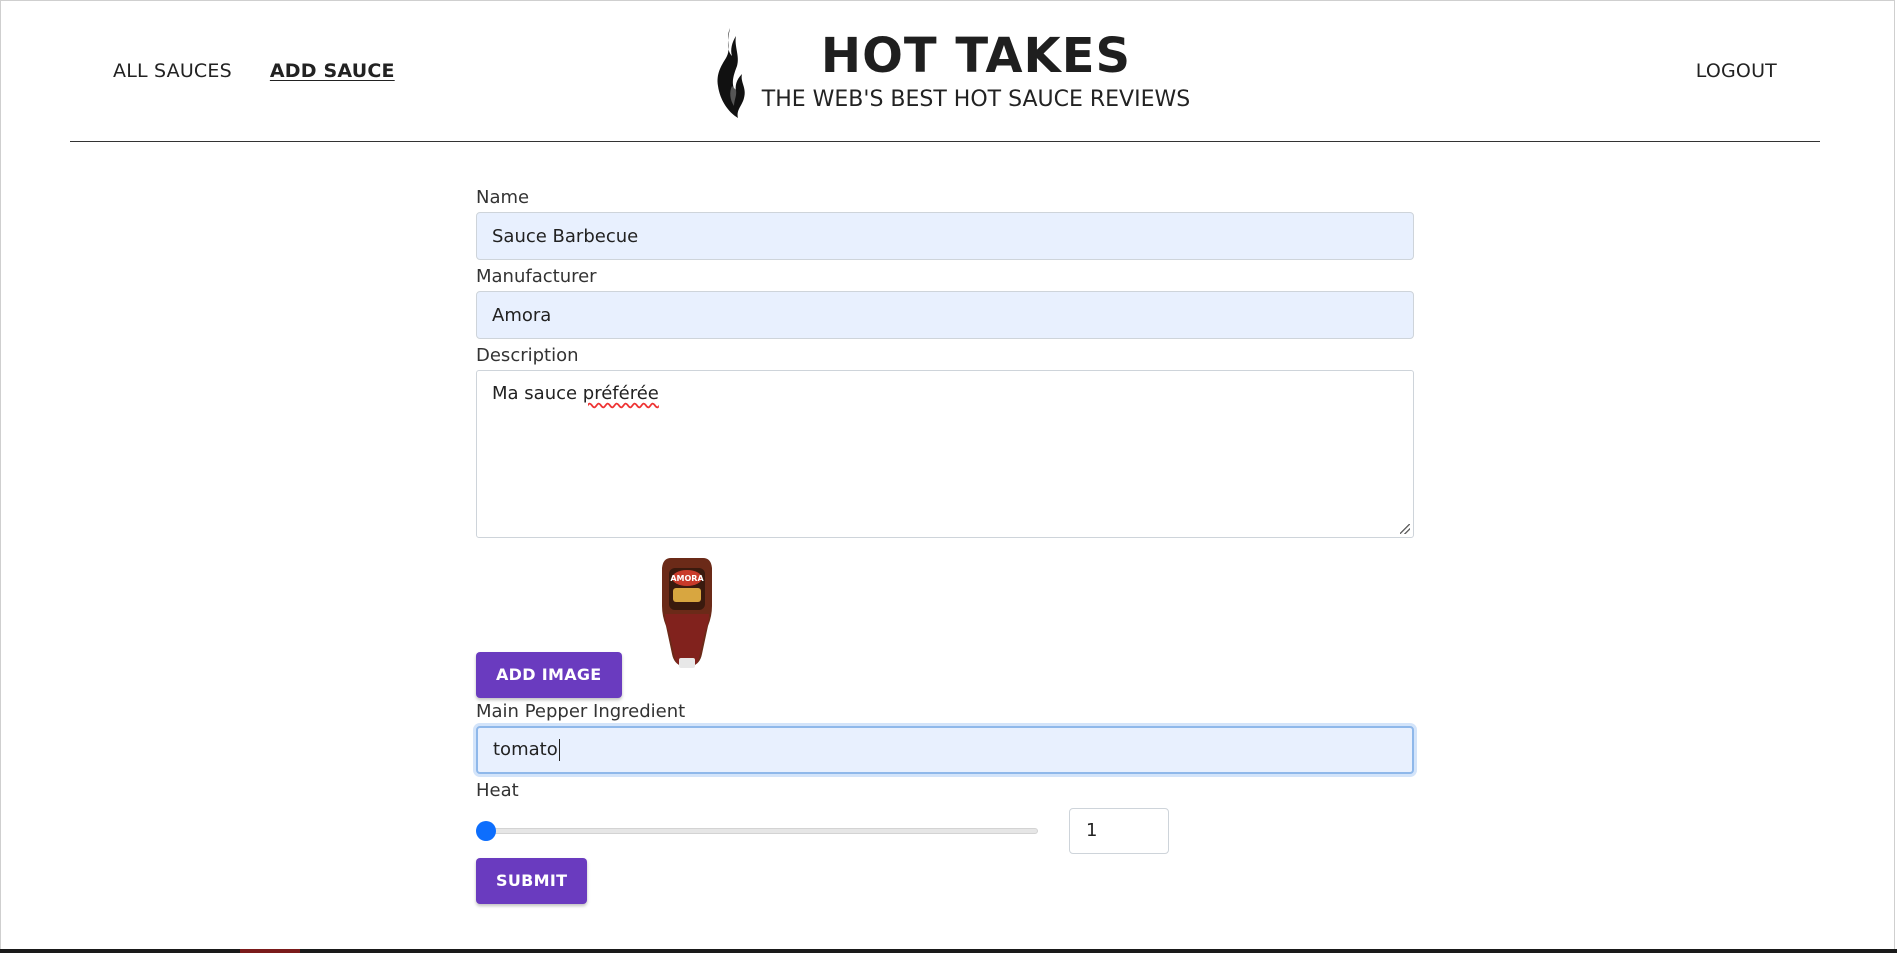 This screenshot has height=953, width=1897. I want to click on main-pepper-input: tomato, so click(945, 749).